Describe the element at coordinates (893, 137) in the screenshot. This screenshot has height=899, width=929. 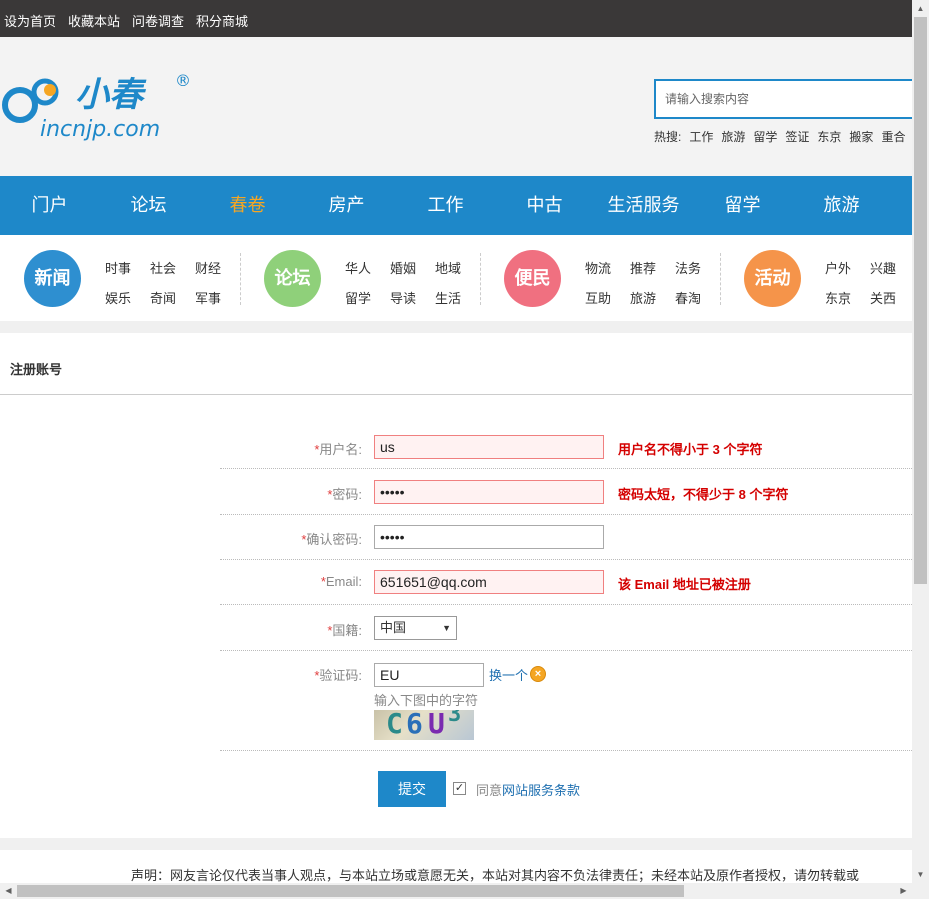
I see `hot-search-item: 重合` at that location.